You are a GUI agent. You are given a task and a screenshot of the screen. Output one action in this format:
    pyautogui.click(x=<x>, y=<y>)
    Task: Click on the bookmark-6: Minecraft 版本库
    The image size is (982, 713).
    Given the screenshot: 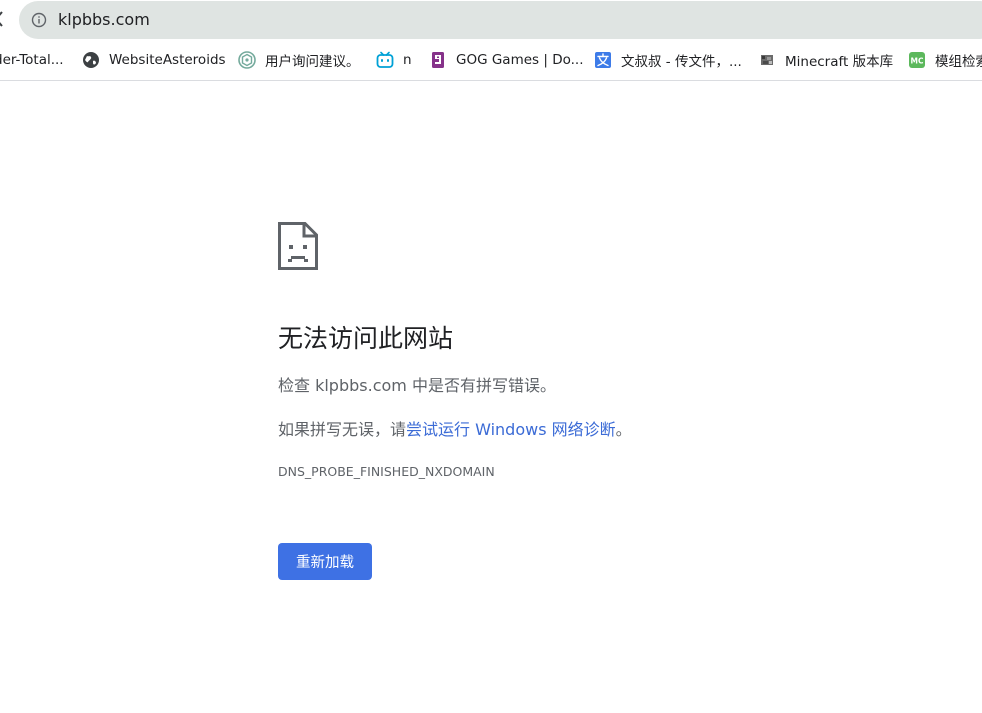 What is the action you would take?
    pyautogui.click(x=825, y=60)
    